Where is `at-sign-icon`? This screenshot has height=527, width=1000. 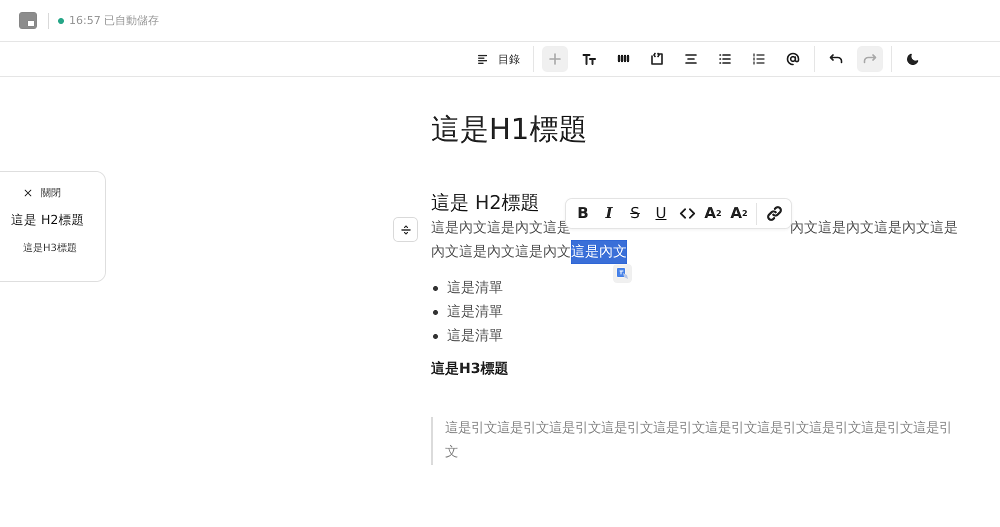 at-sign-icon is located at coordinates (793, 59).